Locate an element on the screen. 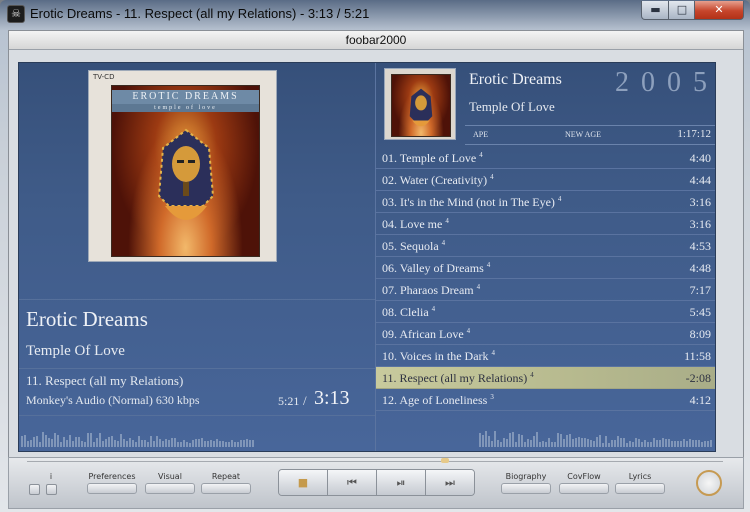 Image resolution: width=750 pixels, height=512 pixels. separator is located at coordinates (197, 299).